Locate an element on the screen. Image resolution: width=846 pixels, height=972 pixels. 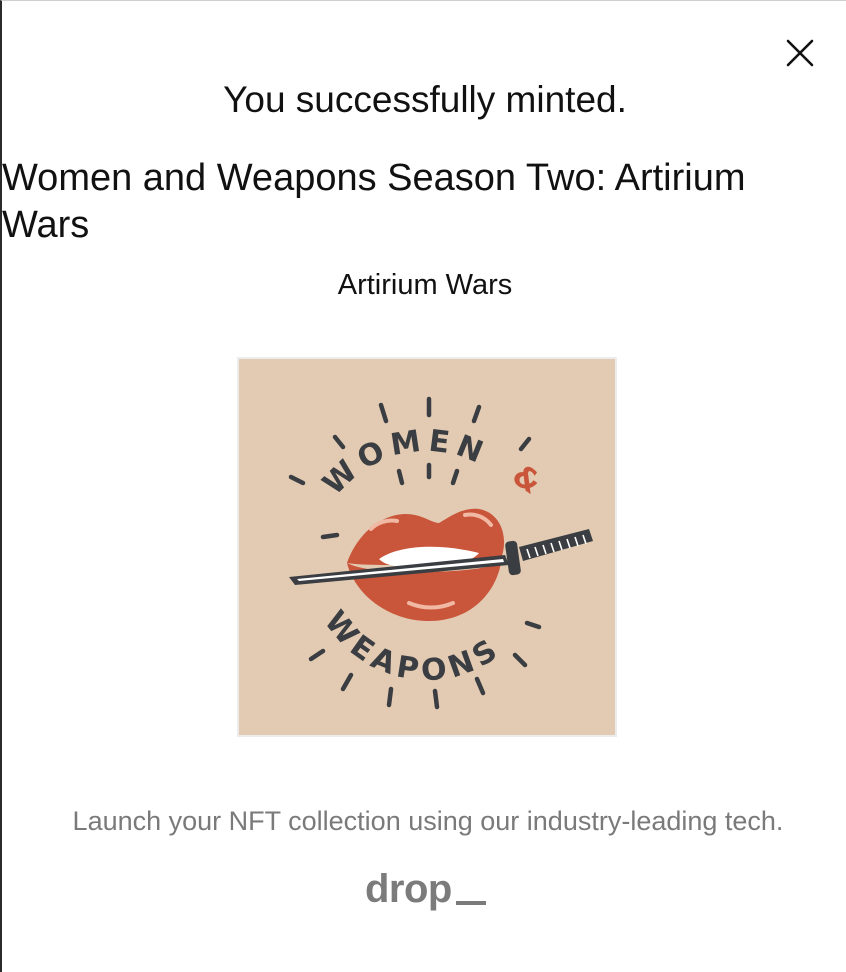
drop-logo-underscore is located at coordinates (470, 903).